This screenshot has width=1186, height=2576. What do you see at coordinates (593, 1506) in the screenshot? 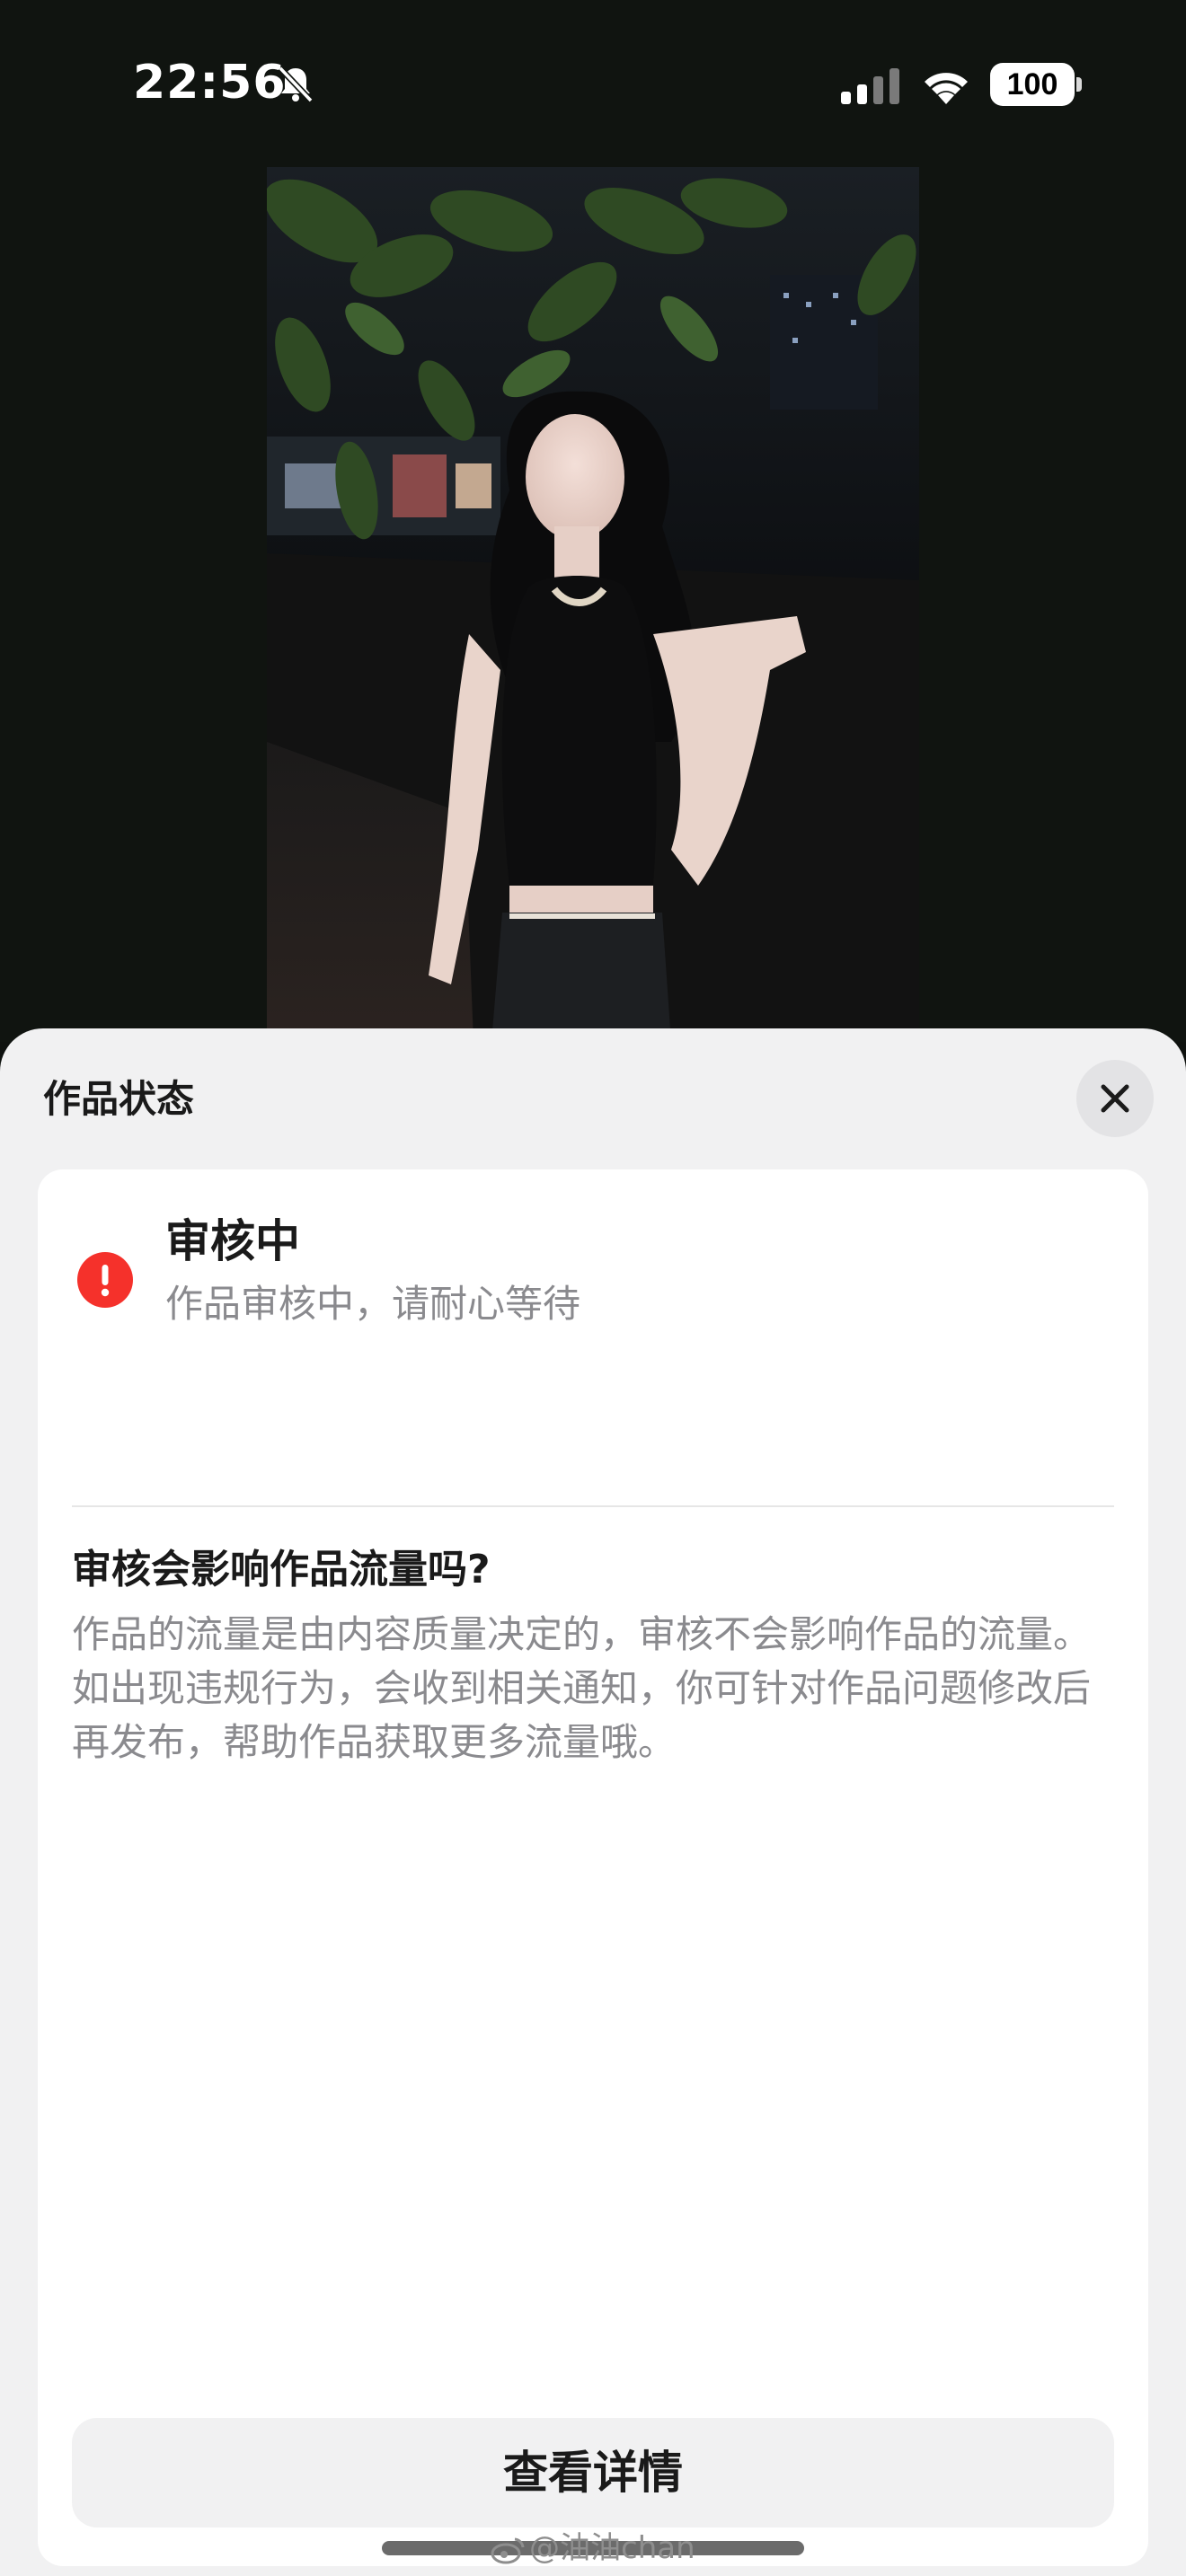
I see `divider` at bounding box center [593, 1506].